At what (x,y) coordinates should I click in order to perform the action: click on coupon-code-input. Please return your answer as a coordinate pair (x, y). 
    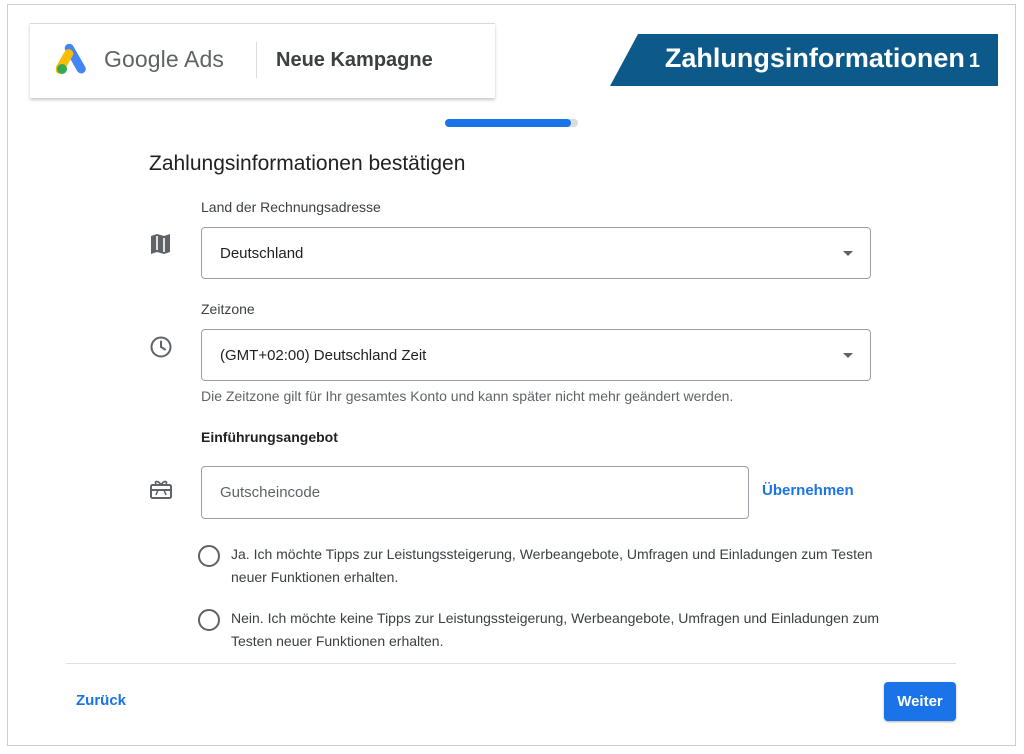
    Looking at the image, I should click on (475, 492).